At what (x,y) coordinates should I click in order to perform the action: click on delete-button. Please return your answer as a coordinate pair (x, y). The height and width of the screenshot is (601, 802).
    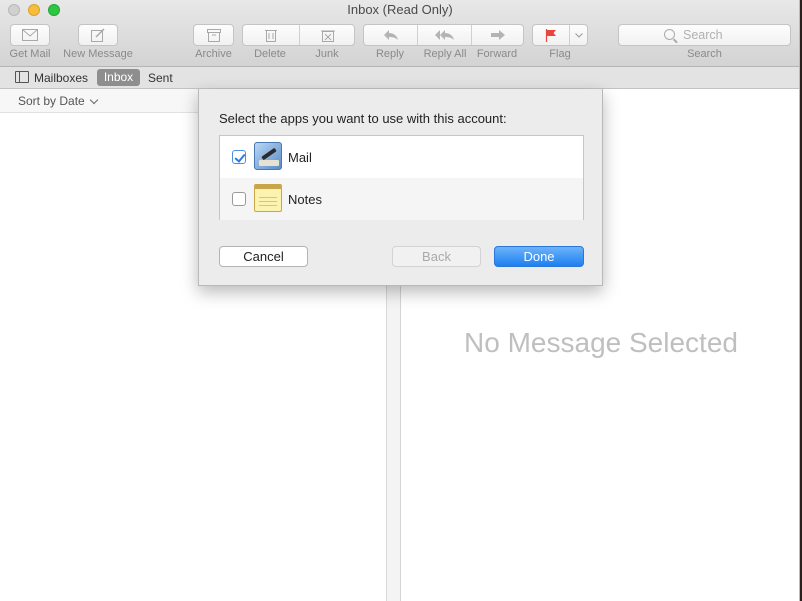
    Looking at the image, I should click on (271, 35).